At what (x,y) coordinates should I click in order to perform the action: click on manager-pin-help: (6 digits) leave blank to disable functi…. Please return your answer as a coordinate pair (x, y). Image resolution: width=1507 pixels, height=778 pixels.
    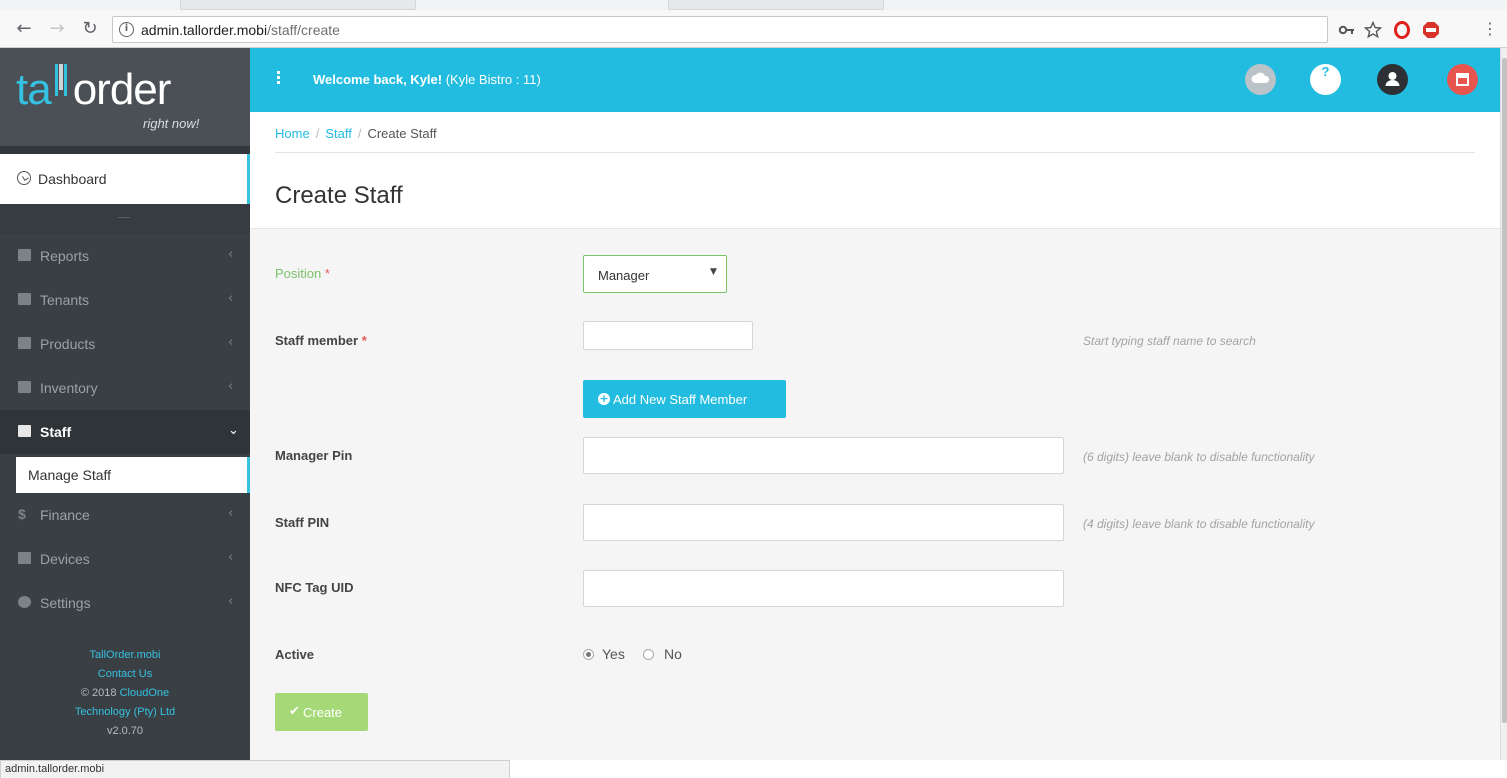
    Looking at the image, I should click on (1199, 457).